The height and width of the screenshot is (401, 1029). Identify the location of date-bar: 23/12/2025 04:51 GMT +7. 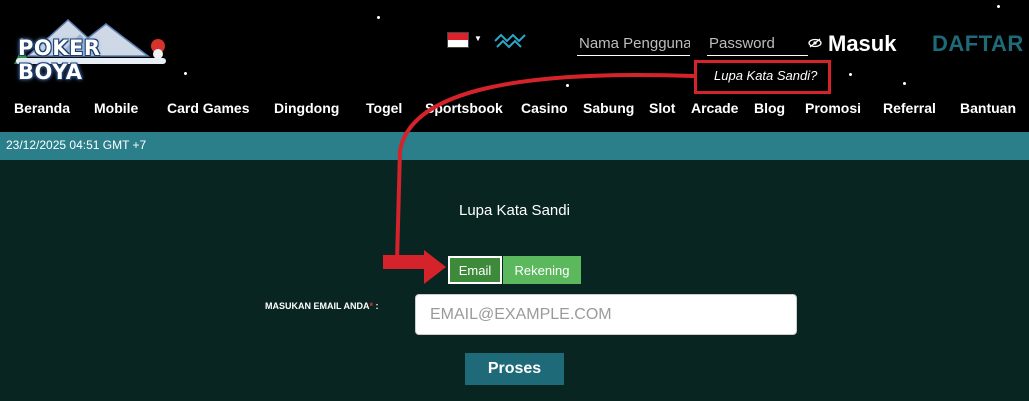
(514, 146).